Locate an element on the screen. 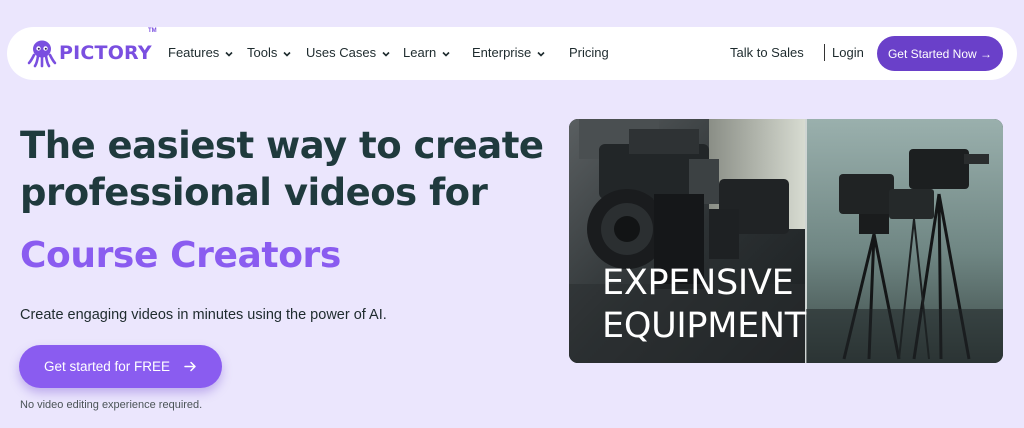 The image size is (1024, 428). nav-item-pricing: Pricing is located at coordinates (589, 52).